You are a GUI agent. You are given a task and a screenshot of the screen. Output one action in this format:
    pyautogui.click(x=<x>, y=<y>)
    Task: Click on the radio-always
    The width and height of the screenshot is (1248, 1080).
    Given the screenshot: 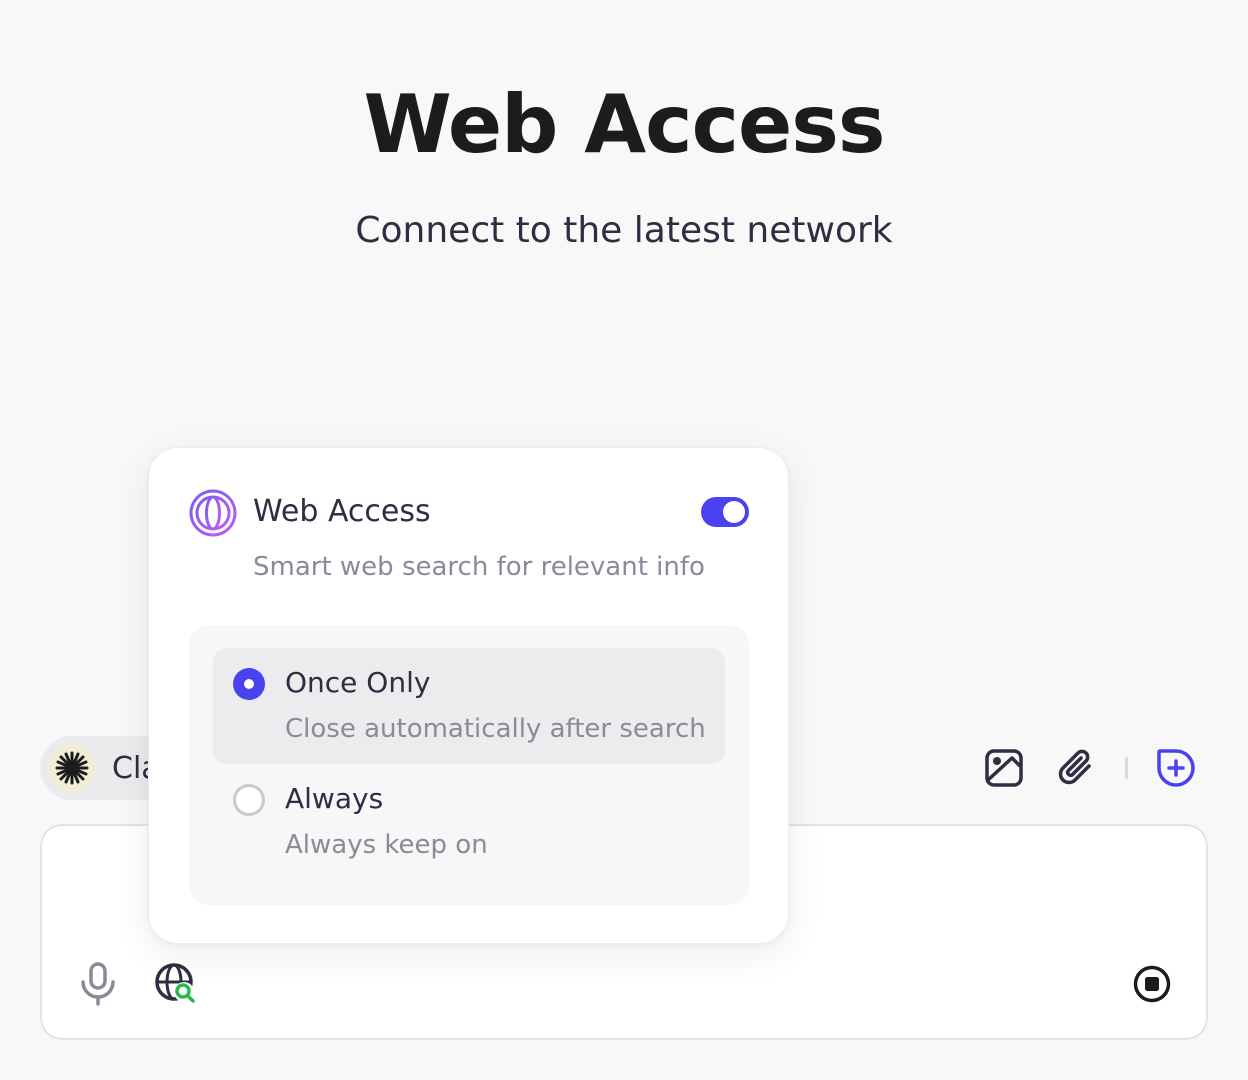 What is the action you would take?
    pyautogui.click(x=249, y=800)
    